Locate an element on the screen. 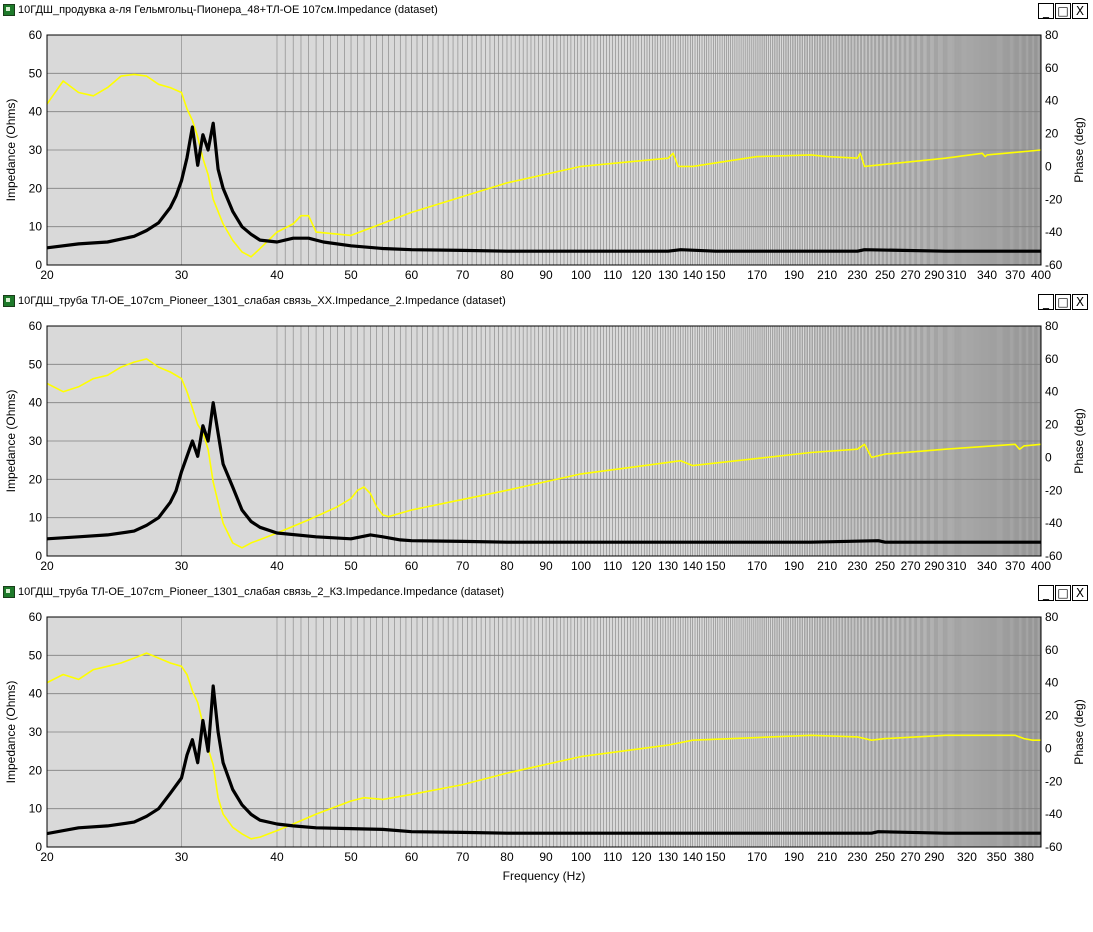 The image size is (1093, 932). x-tick-label: 310 is located at coordinates (956, 566).